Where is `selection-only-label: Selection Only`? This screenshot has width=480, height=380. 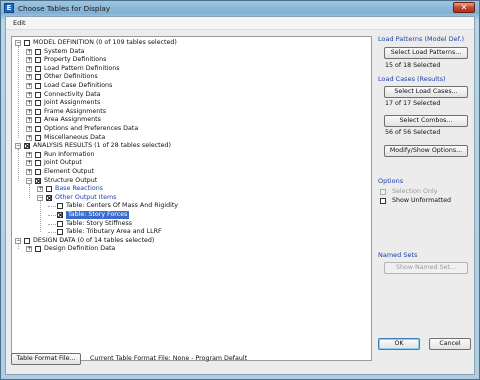
selection-only-label: Selection Only is located at coordinates (415, 191).